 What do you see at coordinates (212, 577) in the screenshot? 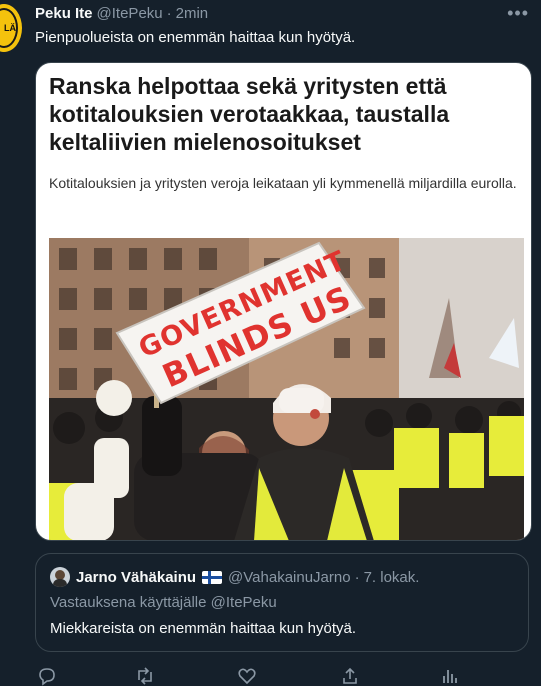
I see `finland-flag-icon` at bounding box center [212, 577].